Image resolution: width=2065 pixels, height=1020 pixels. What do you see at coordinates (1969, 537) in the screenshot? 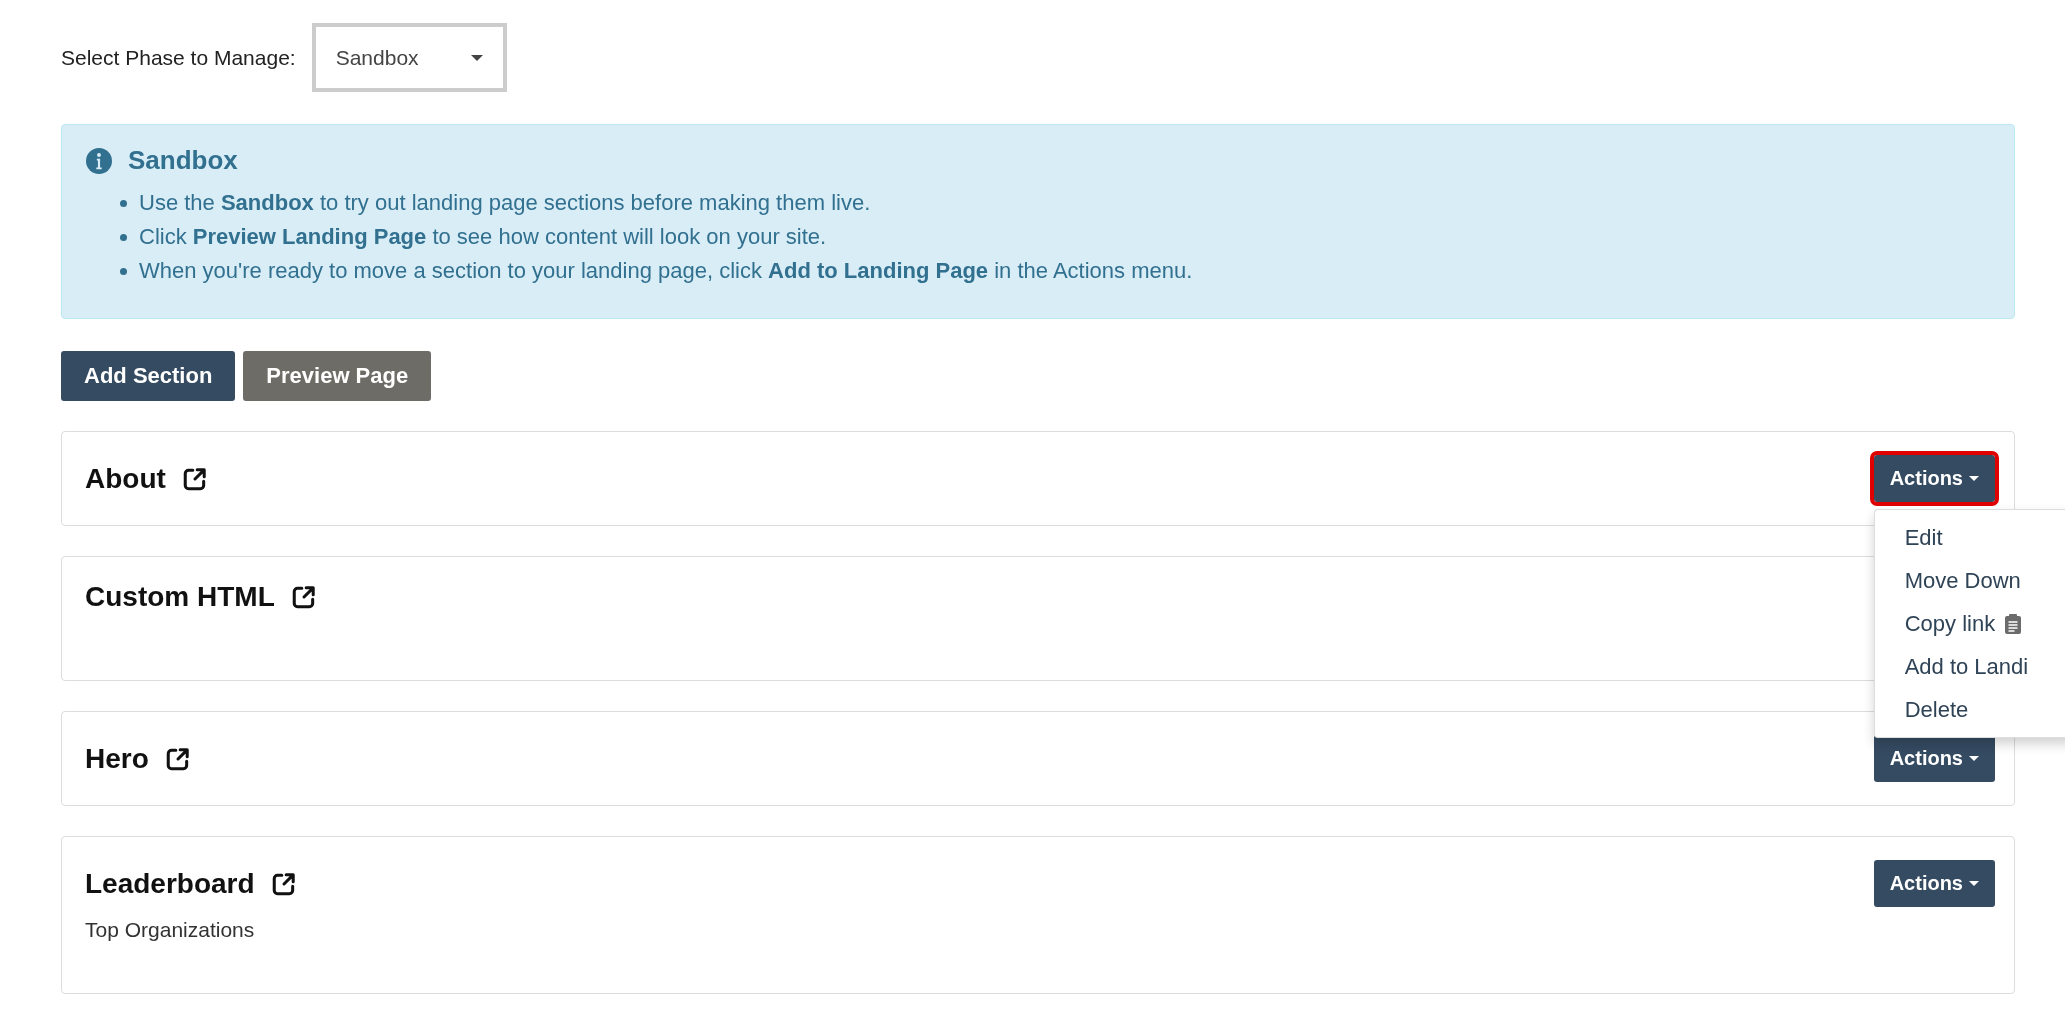
I see `menu-item: Edit` at bounding box center [1969, 537].